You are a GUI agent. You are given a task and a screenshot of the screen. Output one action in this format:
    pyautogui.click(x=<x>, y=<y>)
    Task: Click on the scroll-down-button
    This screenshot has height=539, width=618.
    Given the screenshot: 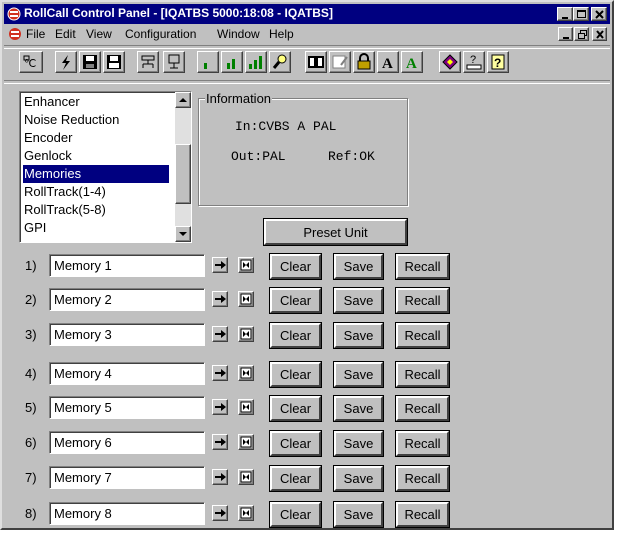 What is the action you would take?
    pyautogui.click(x=183, y=234)
    